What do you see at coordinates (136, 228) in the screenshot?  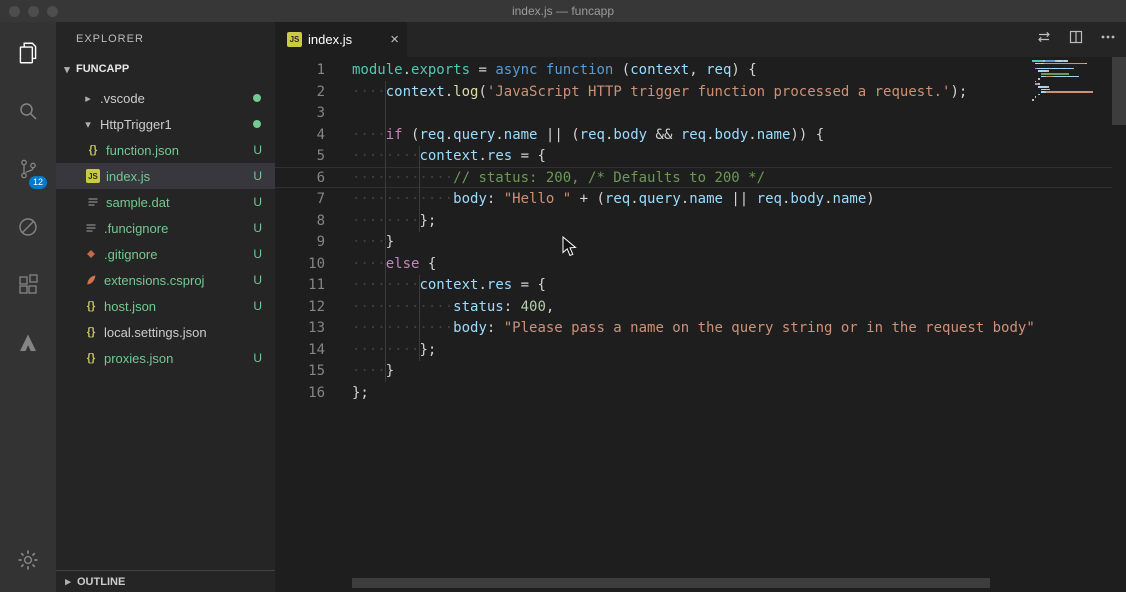 I see `file-label: .funcignore` at bounding box center [136, 228].